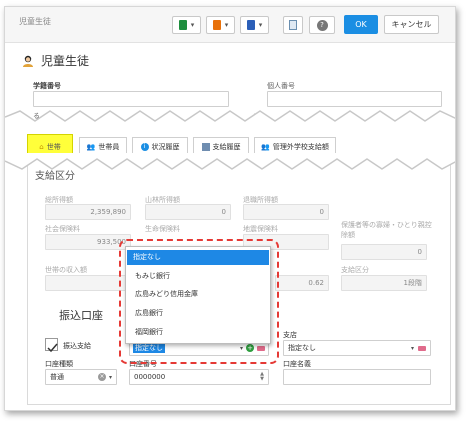 This screenshot has height=421, width=466. What do you see at coordinates (35, 21) in the screenshot?
I see `window-title: 児童生徒` at bounding box center [35, 21].